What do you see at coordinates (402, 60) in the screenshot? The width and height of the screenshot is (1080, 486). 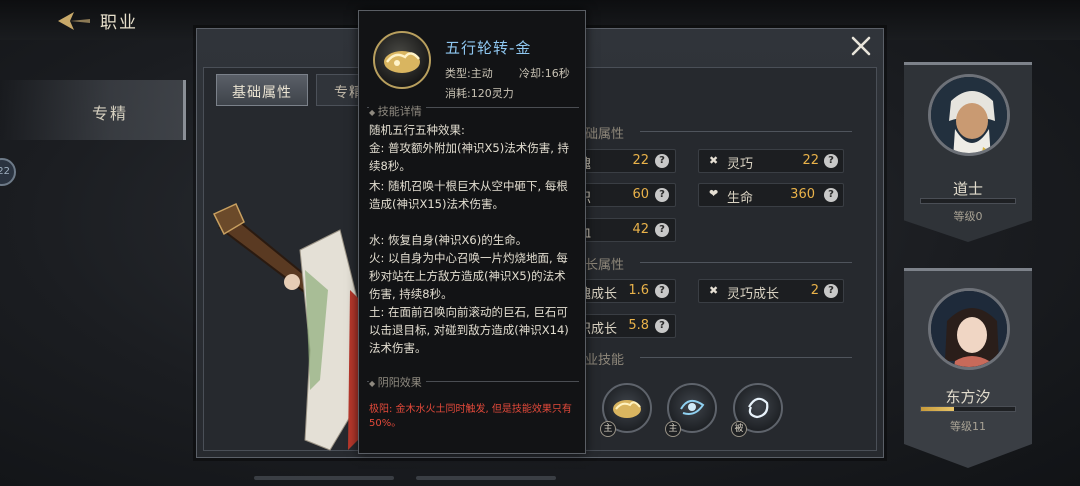 I see `golden-cloud-icon` at bounding box center [402, 60].